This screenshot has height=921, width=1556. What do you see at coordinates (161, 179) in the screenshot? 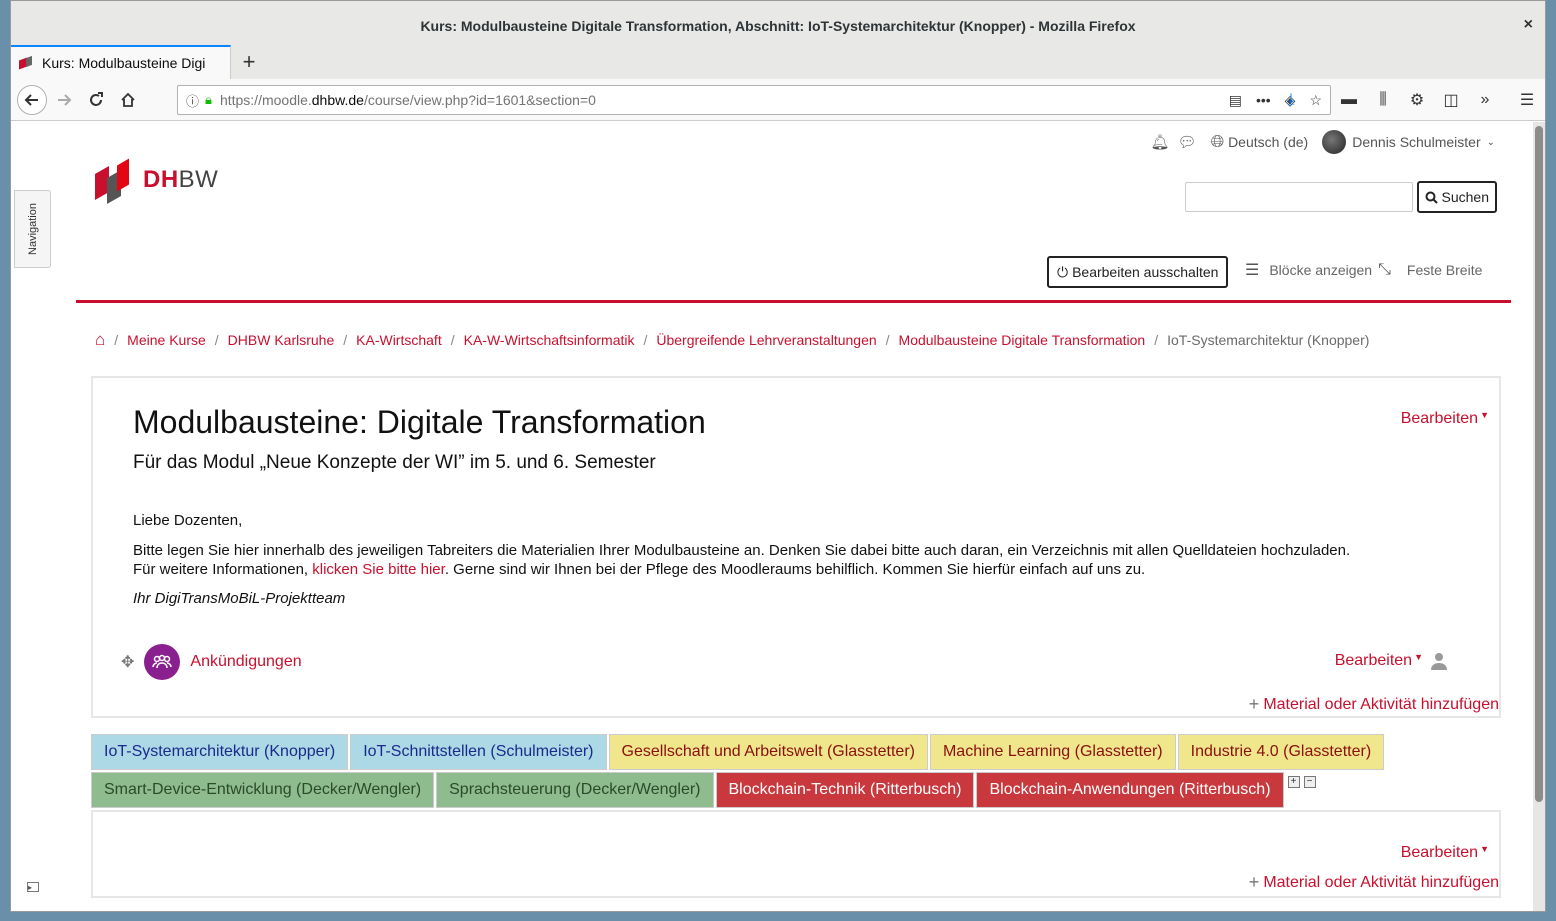
I see `logo-dh: DH` at bounding box center [161, 179].